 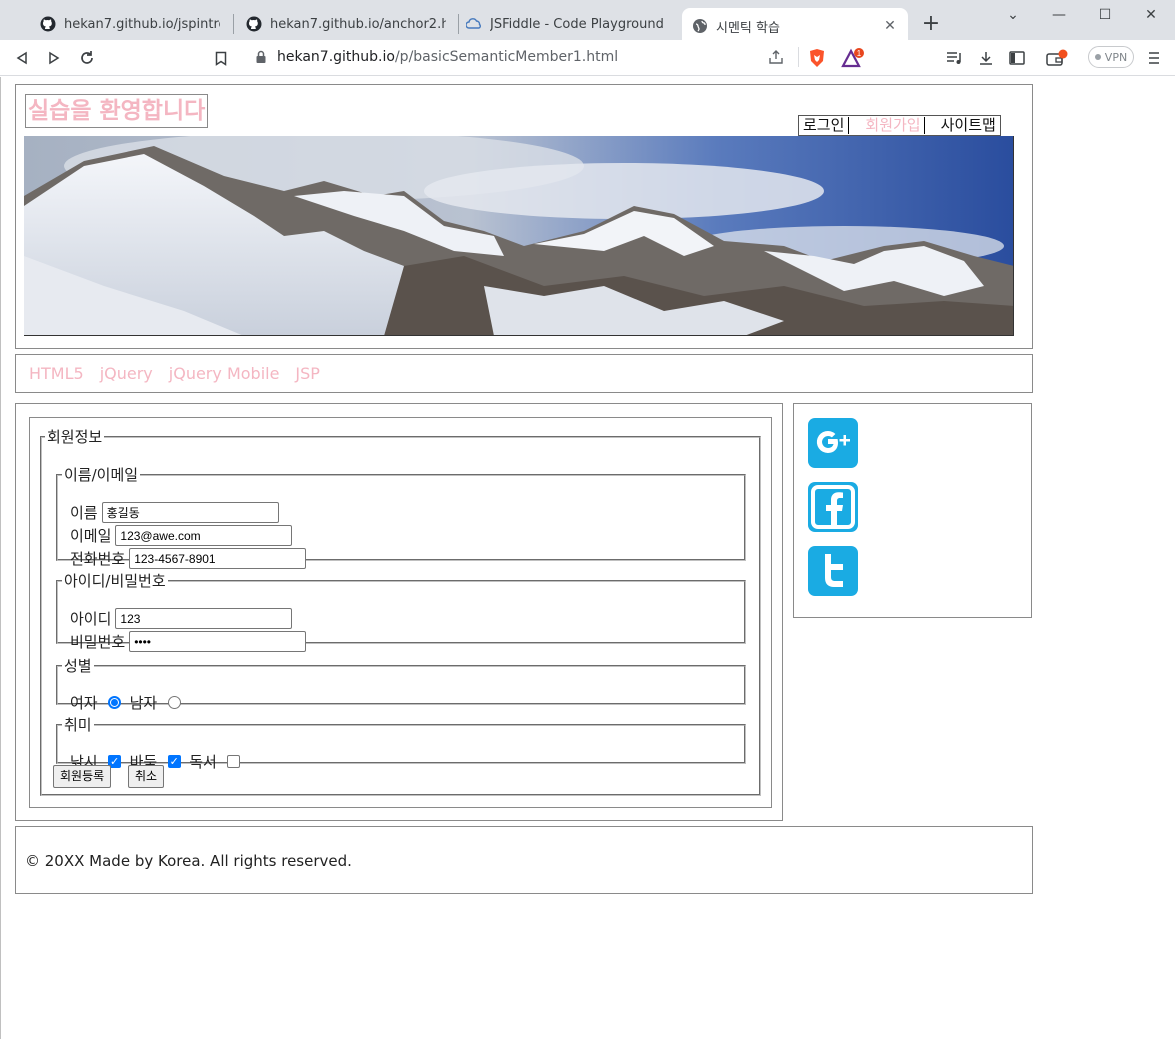 What do you see at coordinates (886, 125) in the screenshot?
I see `signup-link: 회원가입` at bounding box center [886, 125].